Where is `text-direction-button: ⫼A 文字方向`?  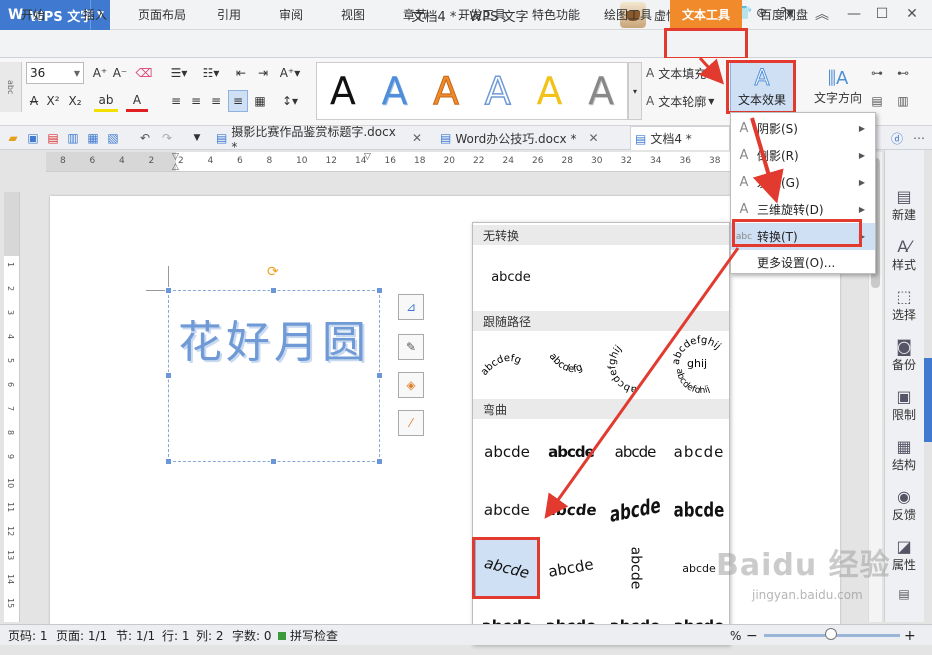 text-direction-button: ⫼A 文字方向 is located at coordinates (838, 87).